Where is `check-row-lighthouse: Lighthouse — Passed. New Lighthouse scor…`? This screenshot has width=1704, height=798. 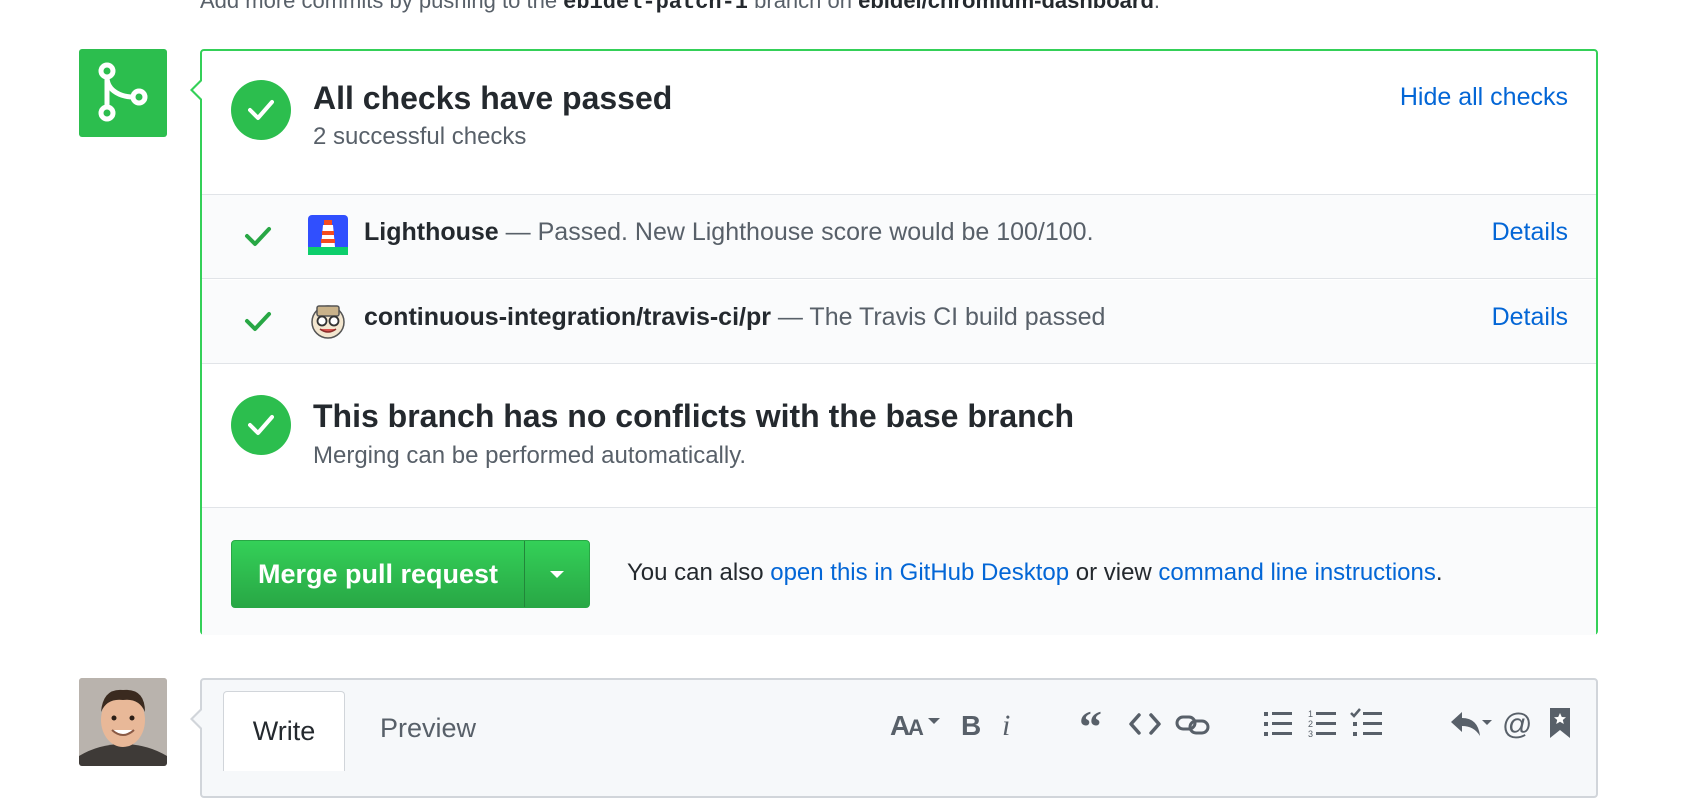 check-row-lighthouse: Lighthouse — Passed. New Lighthouse scor… is located at coordinates (899, 237).